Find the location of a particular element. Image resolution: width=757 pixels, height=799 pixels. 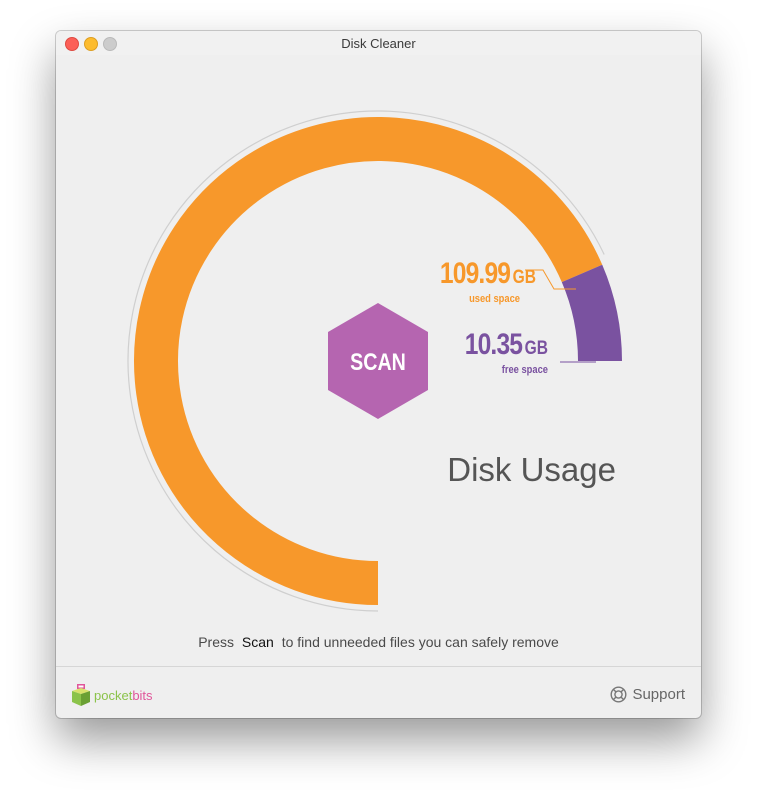

used-space-value: 109.99 GB is located at coordinates (487, 273).